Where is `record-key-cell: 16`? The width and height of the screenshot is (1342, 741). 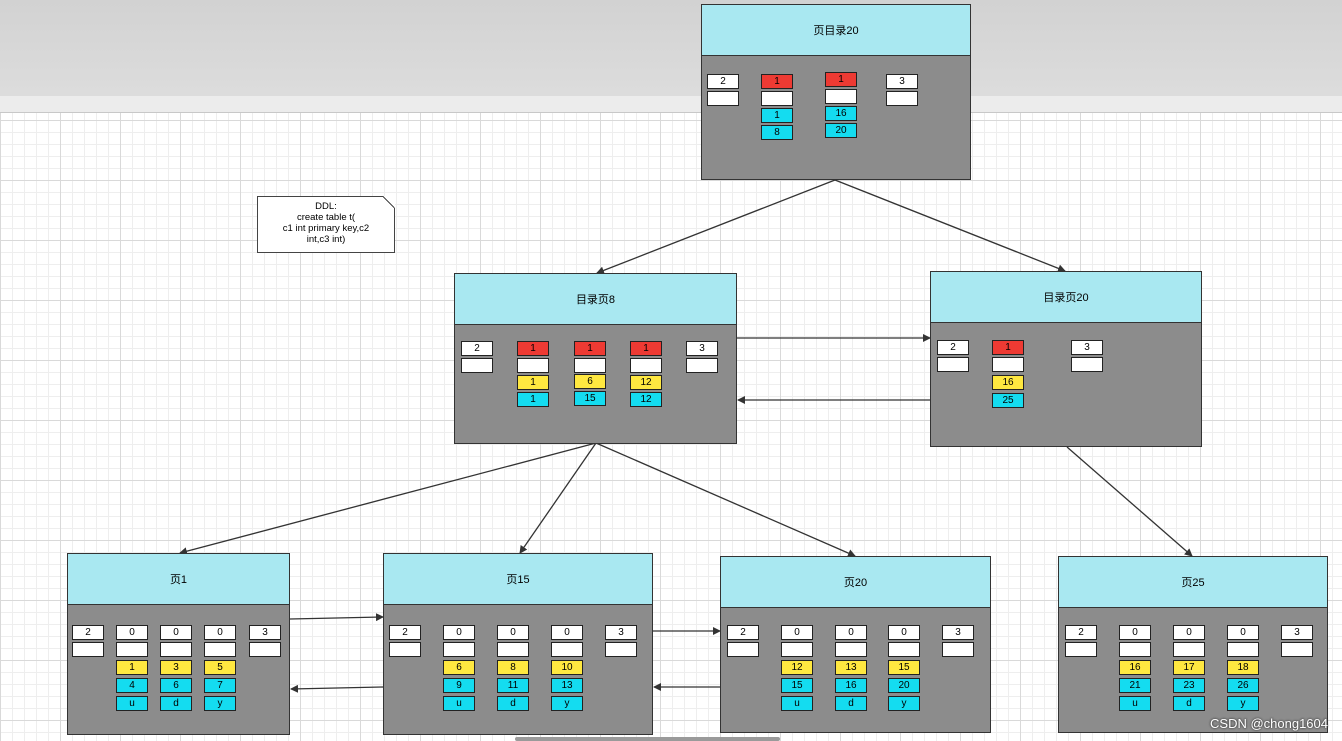
record-key-cell: 16 is located at coordinates (1008, 382).